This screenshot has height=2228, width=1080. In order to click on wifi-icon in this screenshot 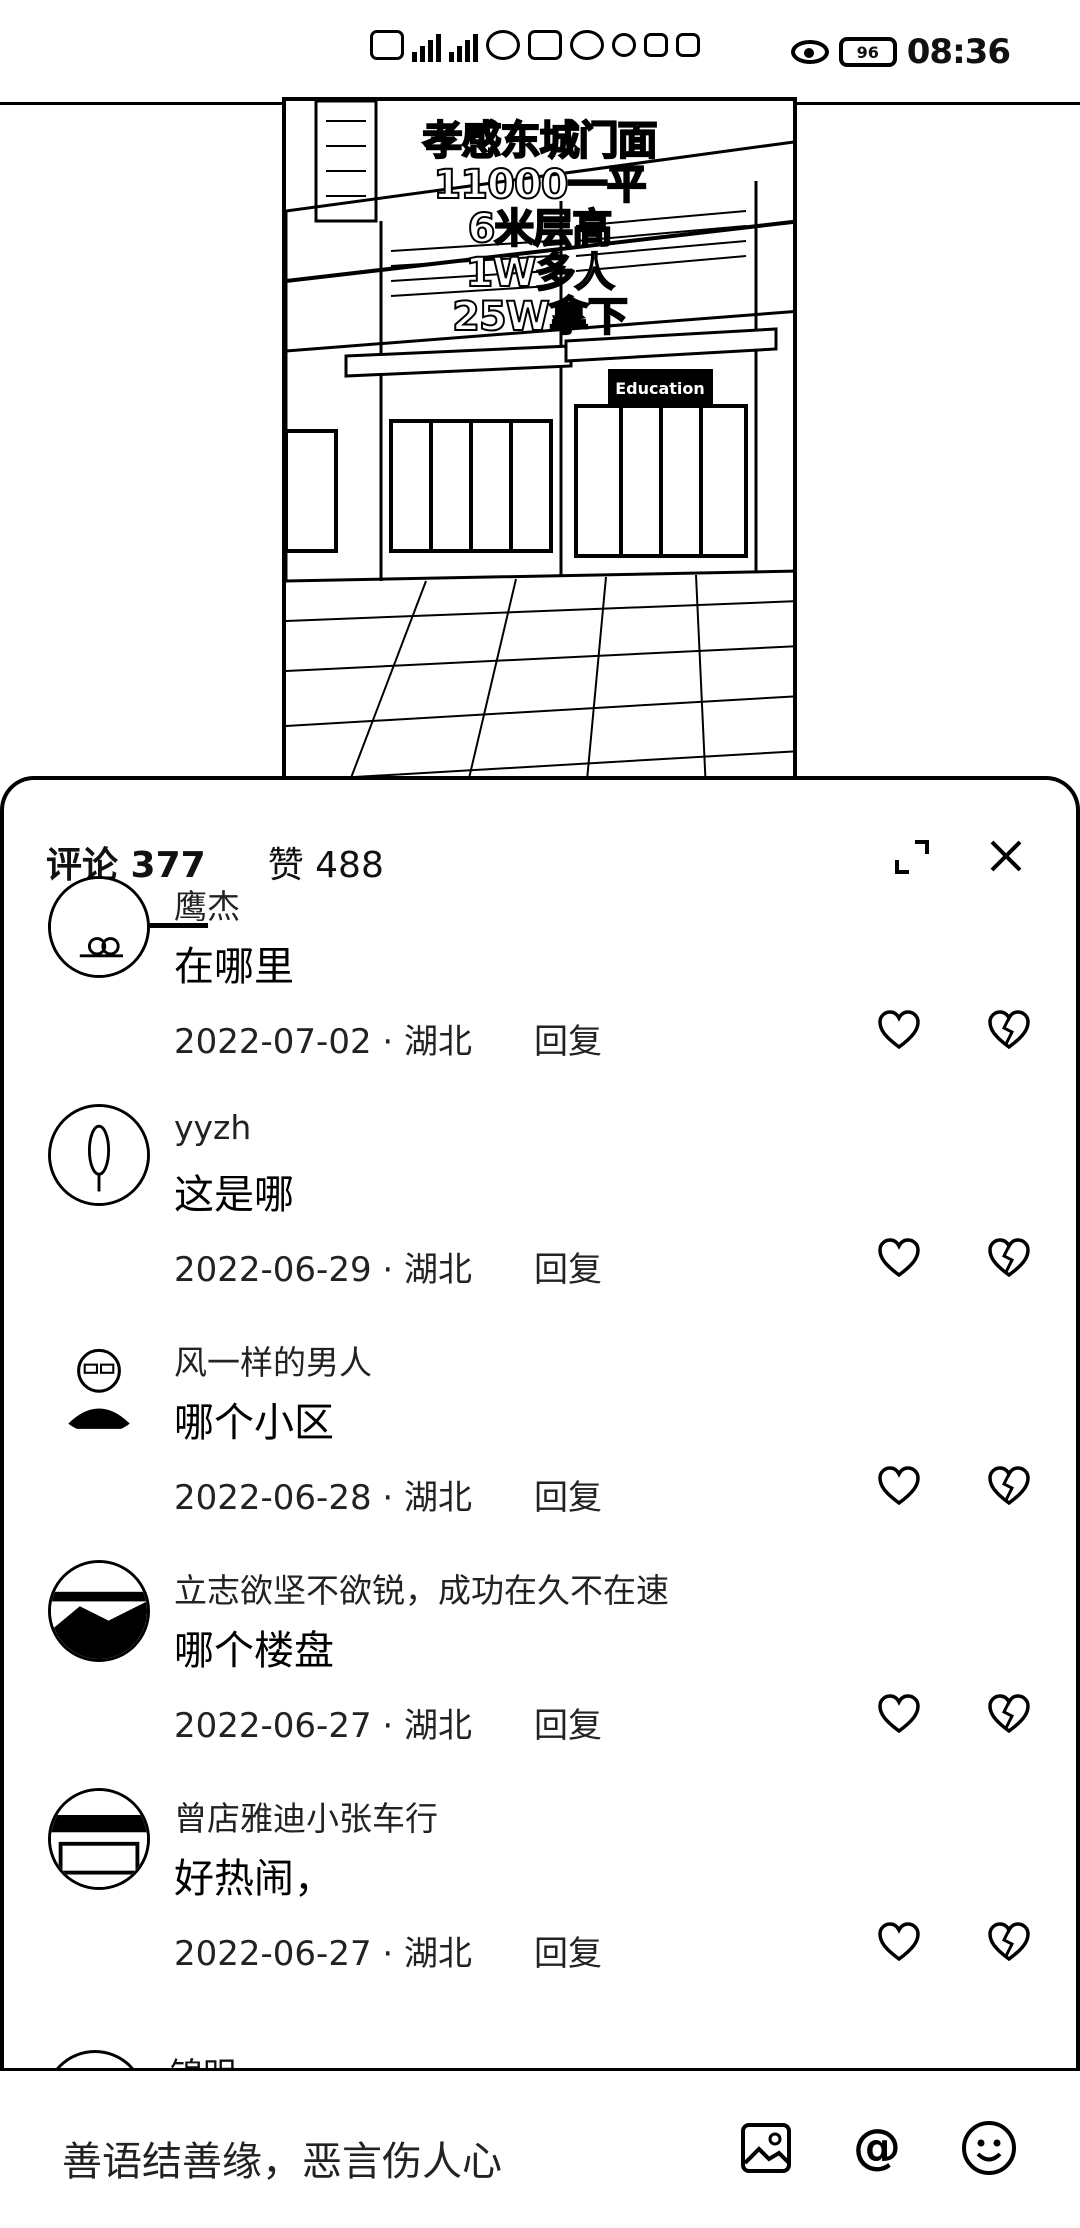, I will do `click(503, 45)`.